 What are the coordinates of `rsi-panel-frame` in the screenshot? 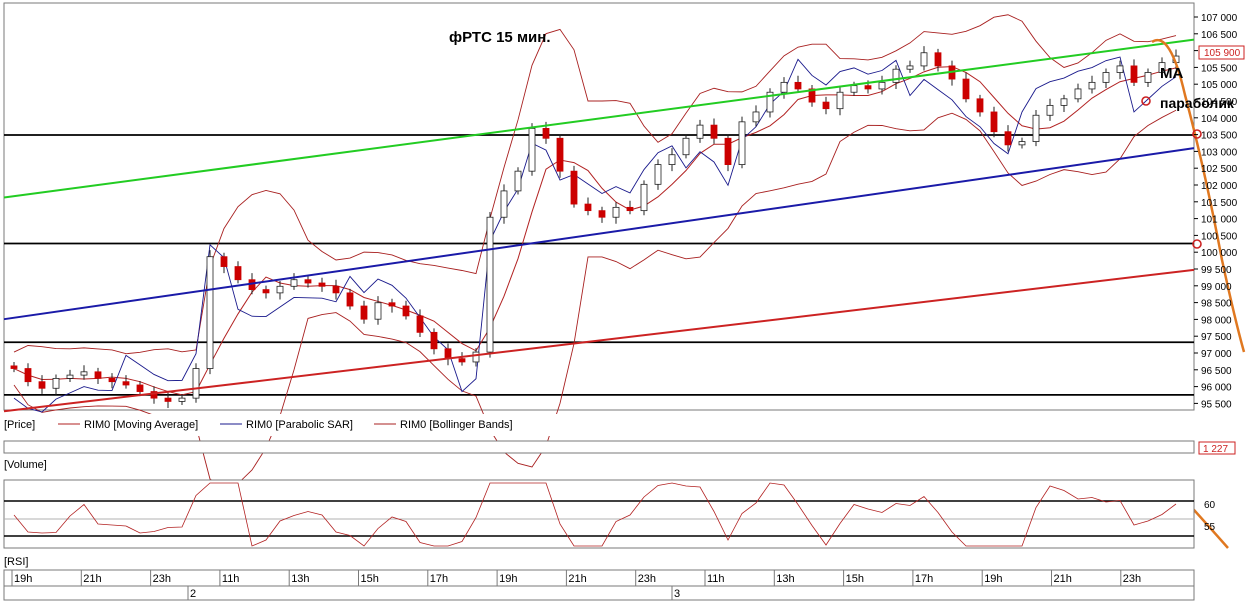 It's located at (599, 514).